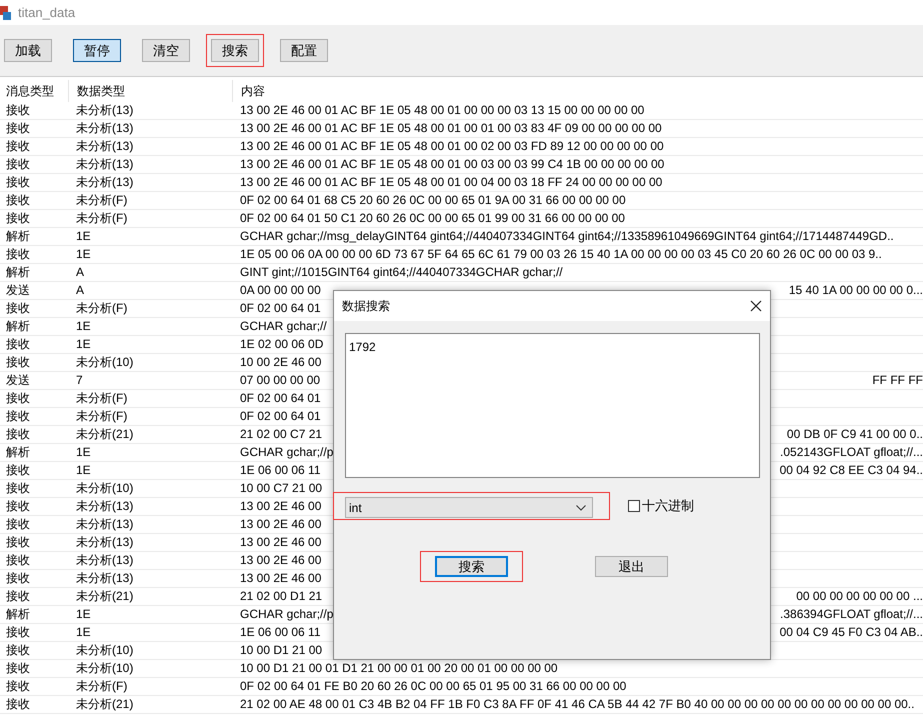 The height and width of the screenshot is (726, 923). Describe the element at coordinates (281, 362) in the screenshot. I see `table-cell: 10 00 2E 46 00` at that location.